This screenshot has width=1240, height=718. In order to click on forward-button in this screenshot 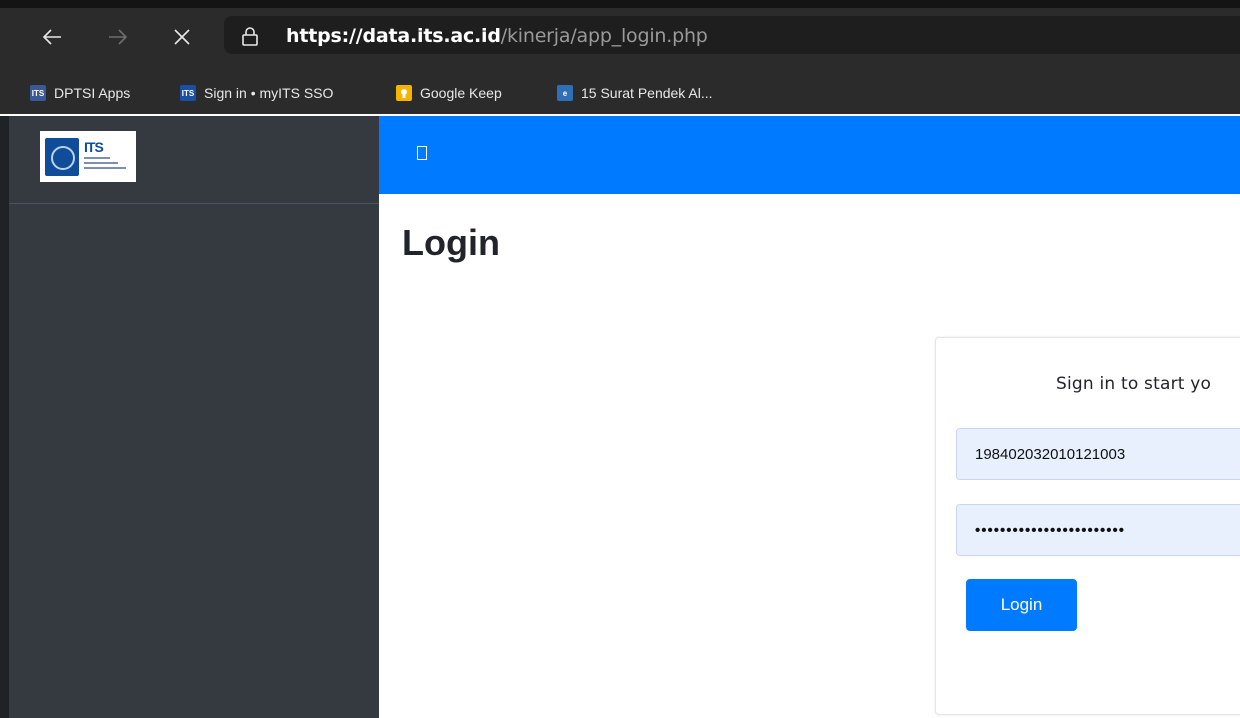, I will do `click(118, 37)`.